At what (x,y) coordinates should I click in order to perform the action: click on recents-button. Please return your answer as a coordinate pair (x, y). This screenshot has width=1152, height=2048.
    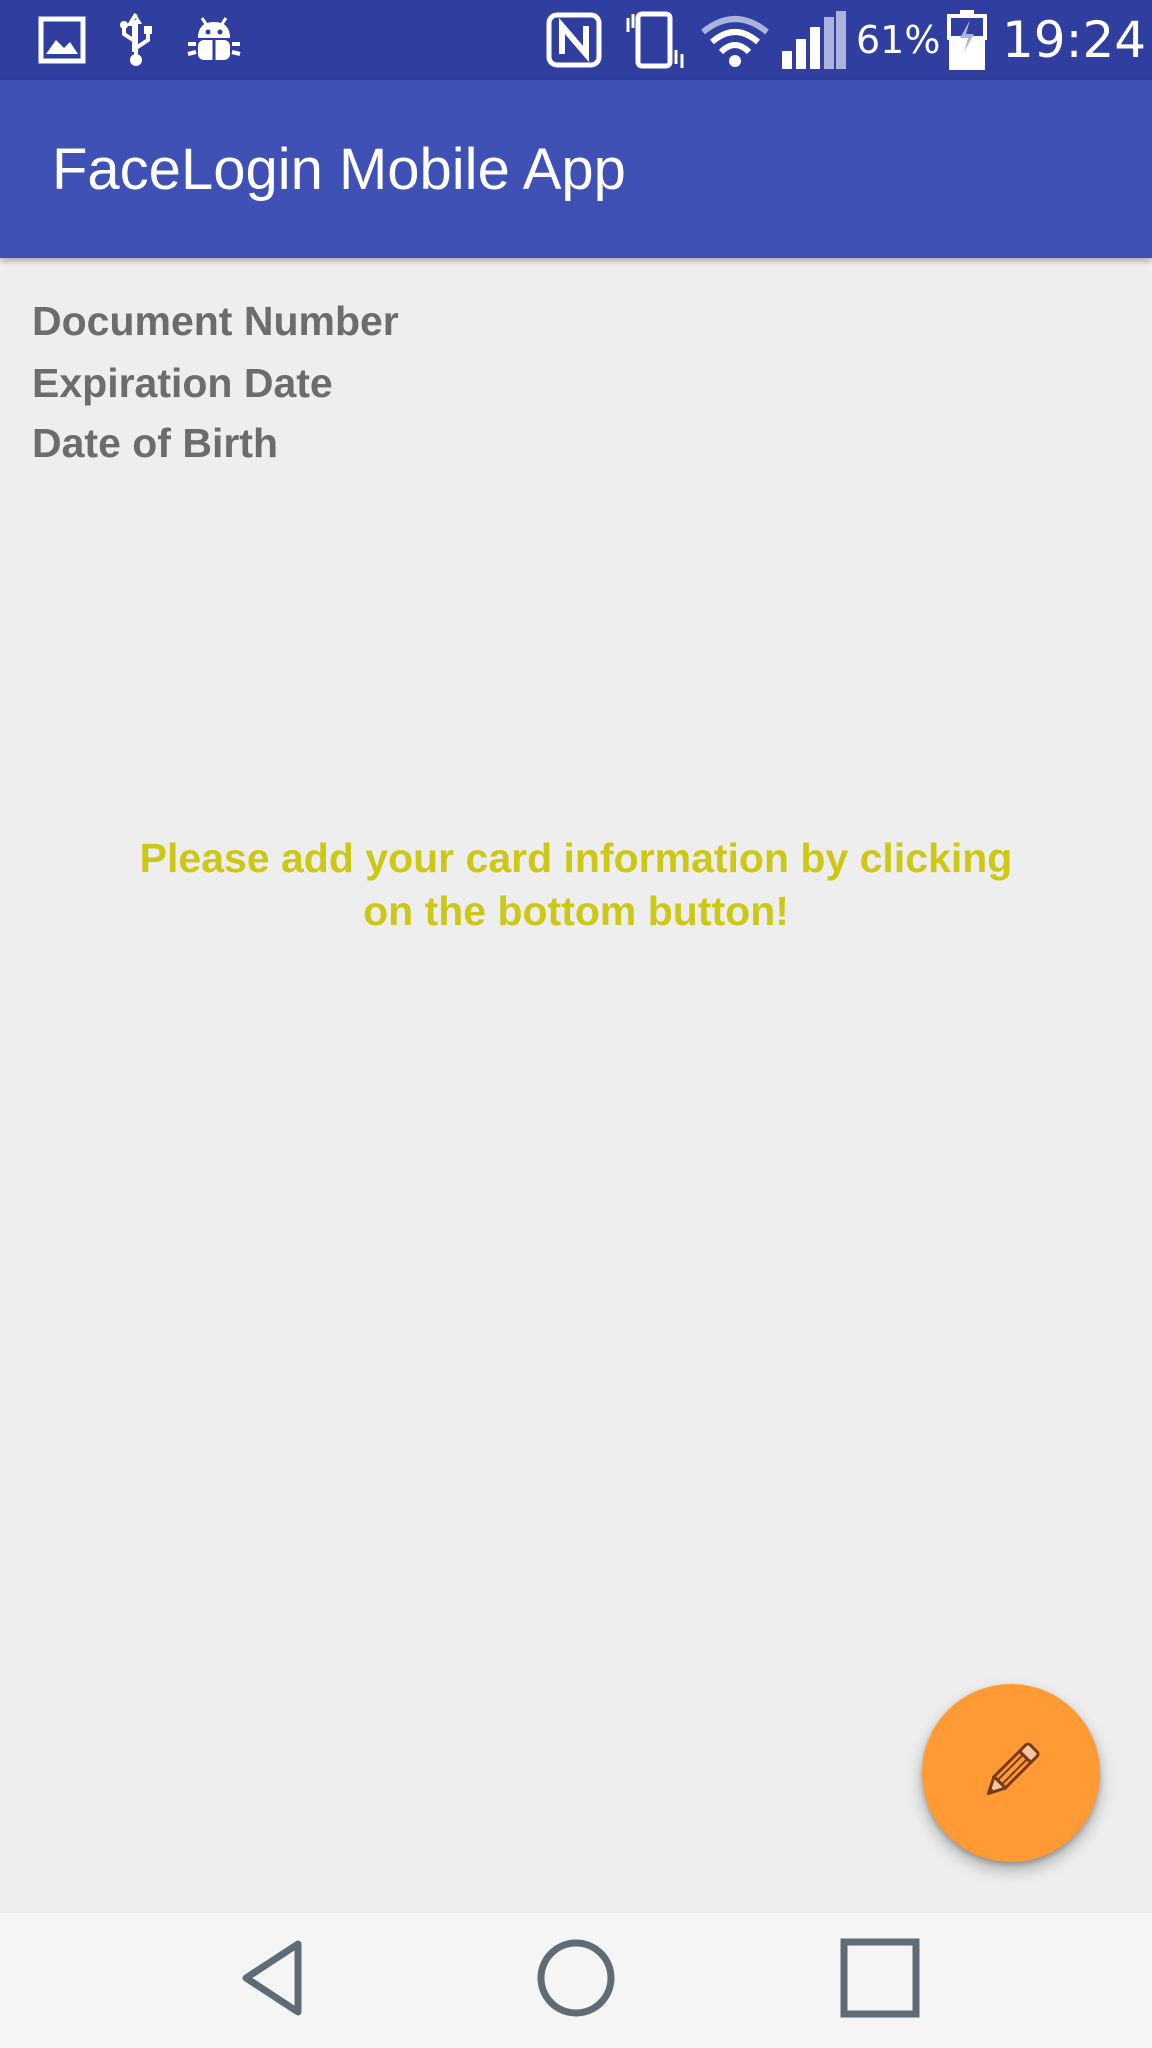
    Looking at the image, I should click on (880, 1980).